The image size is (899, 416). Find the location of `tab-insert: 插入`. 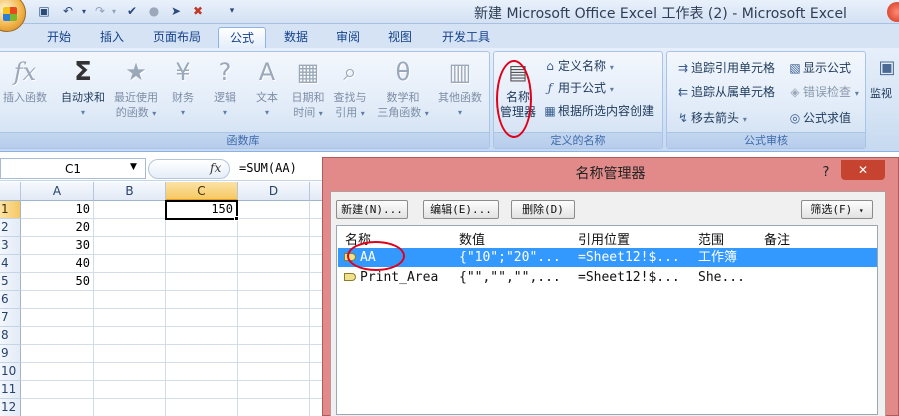

tab-insert: 插入 is located at coordinates (112, 37).